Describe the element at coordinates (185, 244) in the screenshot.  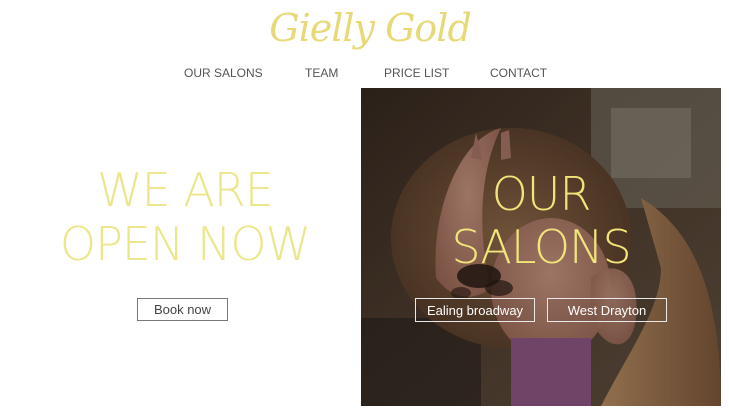
I see `hero-headline-line-2: OPEN NOW` at that location.